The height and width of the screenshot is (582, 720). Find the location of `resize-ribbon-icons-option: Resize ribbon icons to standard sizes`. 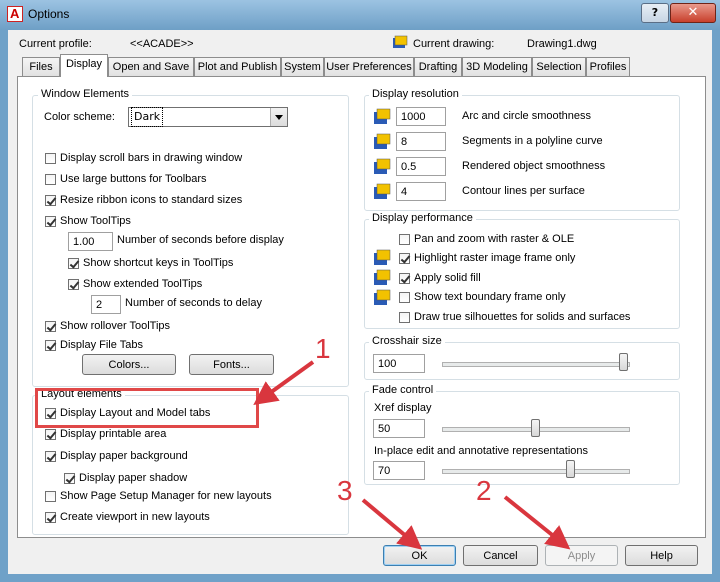

resize-ribbon-icons-option: Resize ribbon icons to standard sizes is located at coordinates (143, 200).